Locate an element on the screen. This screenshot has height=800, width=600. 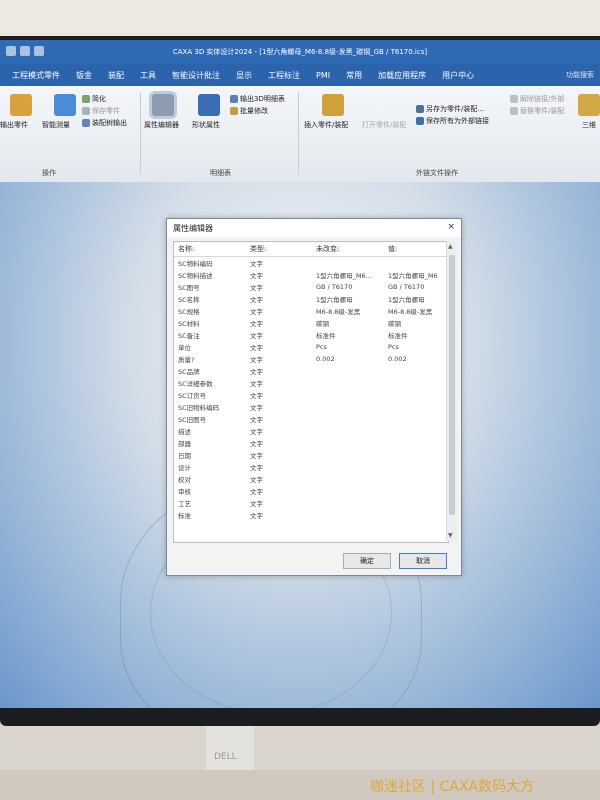
cell-value: 1型六角螺母_M6 is located at coordinates (418, 275).